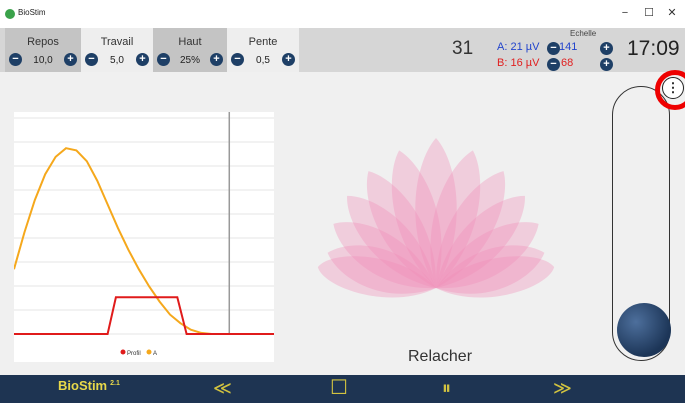  Describe the element at coordinates (288, 59) in the screenshot. I see `increase-pente-button: +` at that location.